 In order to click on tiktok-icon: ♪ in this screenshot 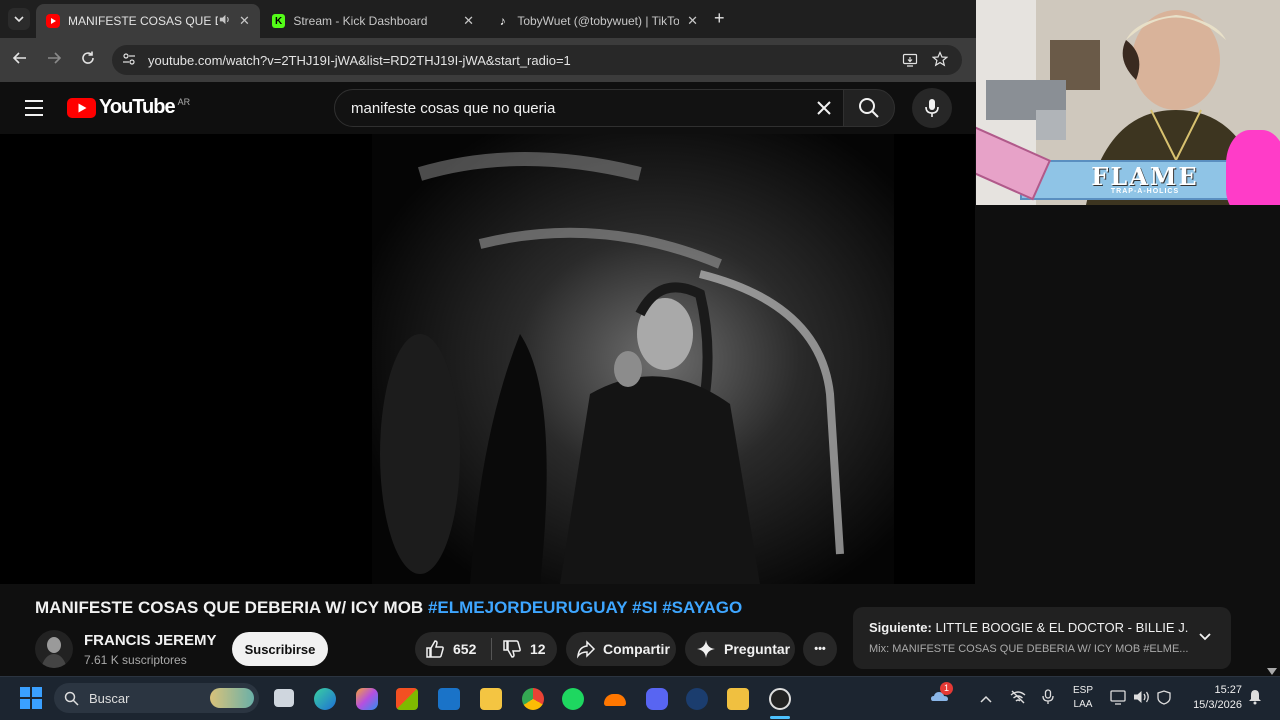, I will do `click(502, 21)`.